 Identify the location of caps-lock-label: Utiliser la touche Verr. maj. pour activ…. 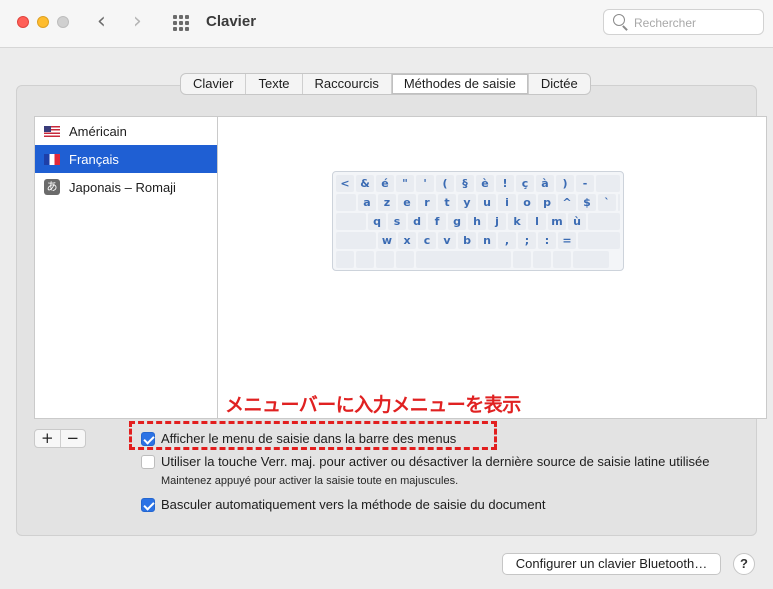
(435, 461).